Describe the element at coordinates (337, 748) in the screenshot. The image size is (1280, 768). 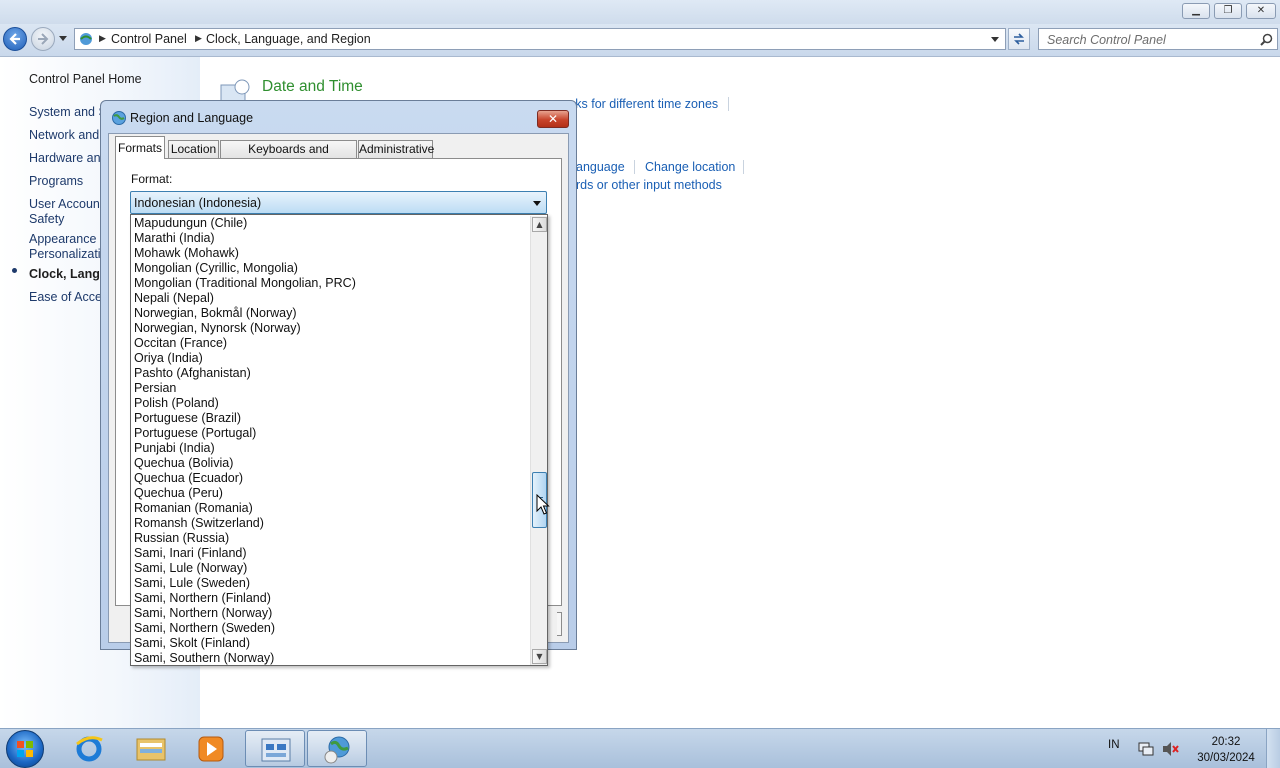
I see `taskbar-region-language` at that location.